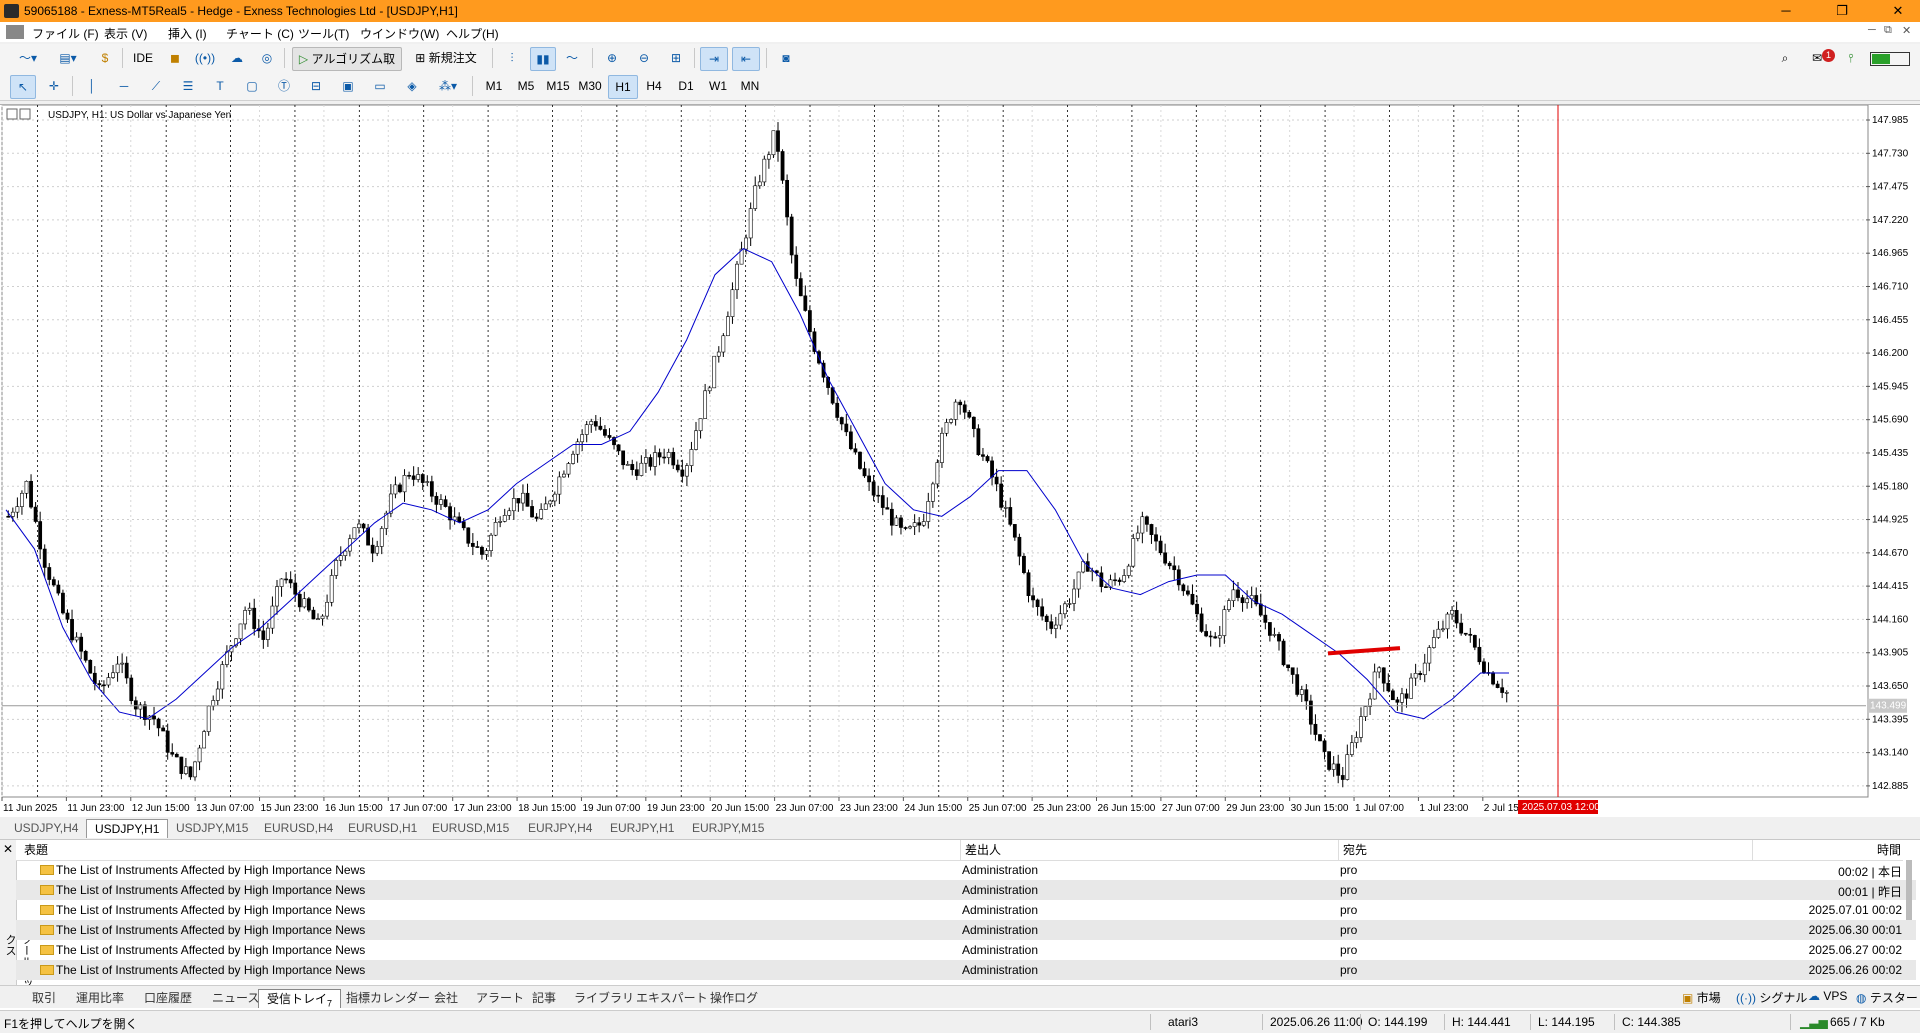 The image size is (1920, 1033). What do you see at coordinates (267, 58) in the screenshot?
I see `globe-icon: ◎` at bounding box center [267, 58].